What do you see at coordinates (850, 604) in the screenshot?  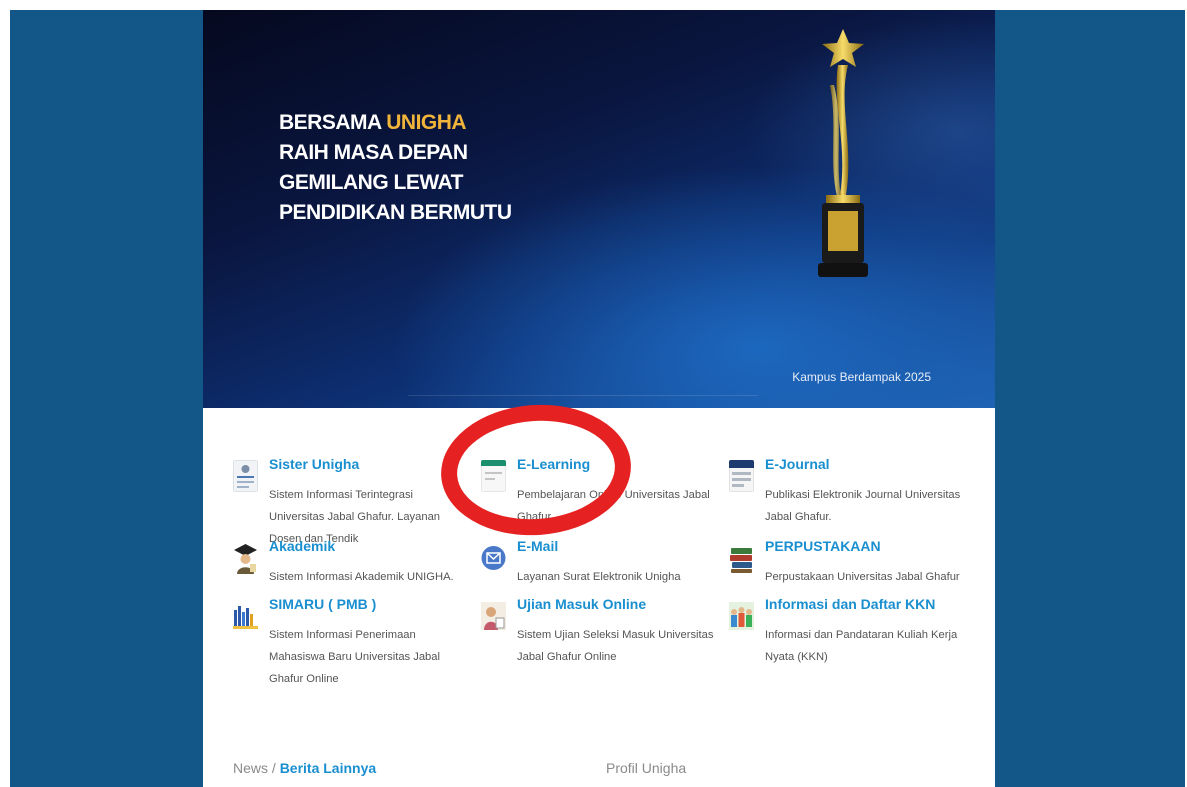 I see `service-title-kkn: Informasi dan Daftar KKN` at bounding box center [850, 604].